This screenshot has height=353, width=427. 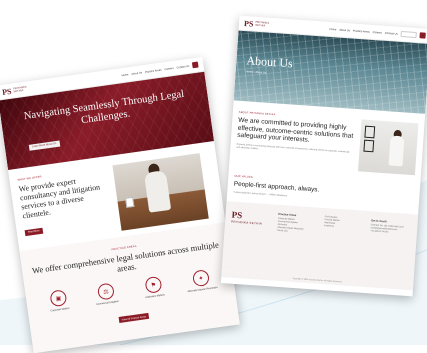 I want to click on view-all-areas-button: View All Practice Areas, so click(x=134, y=317).